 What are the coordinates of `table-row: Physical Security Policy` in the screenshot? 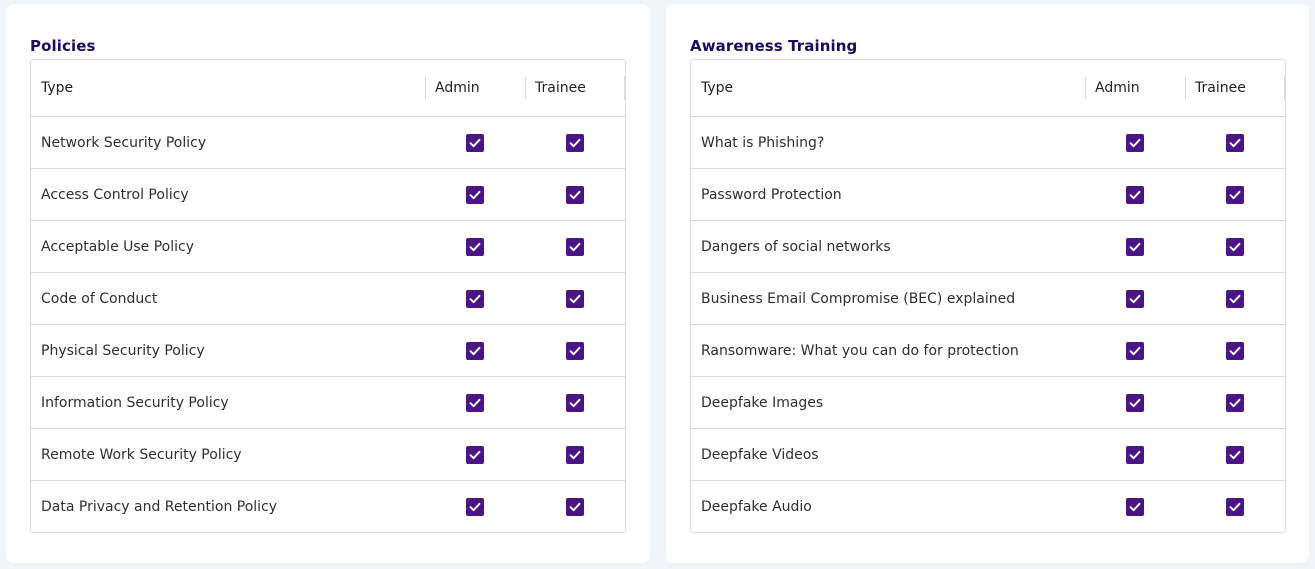 It's located at (328, 350).